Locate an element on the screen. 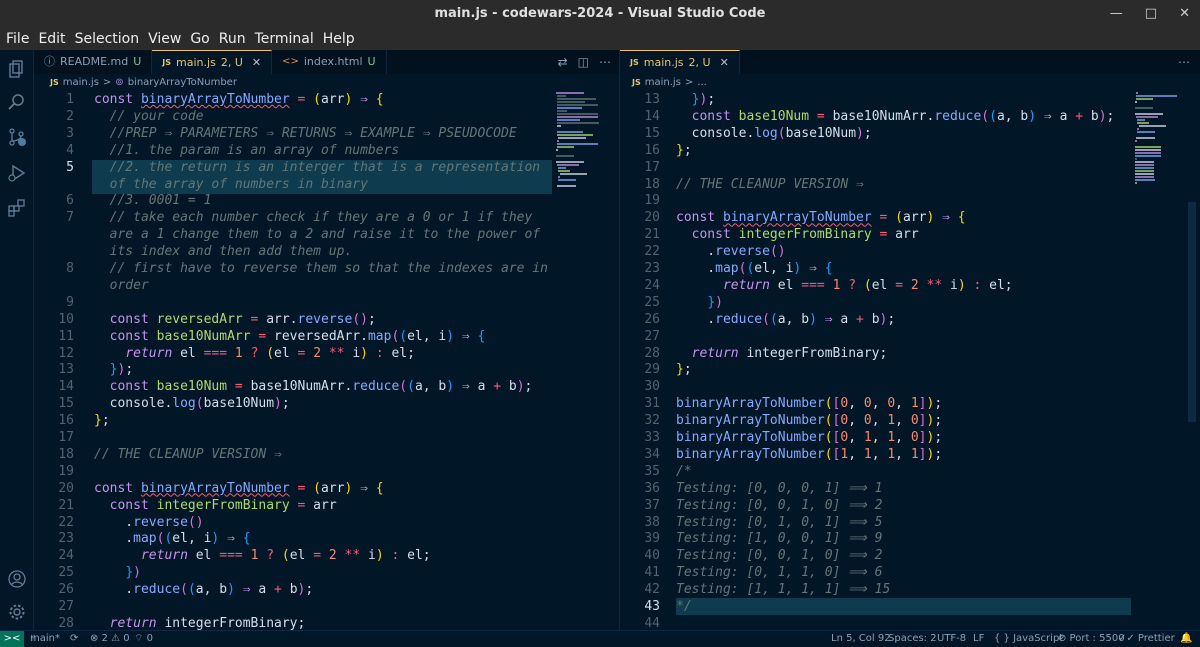 The image size is (1200, 647). encoding: UTF-8 is located at coordinates (951, 639).